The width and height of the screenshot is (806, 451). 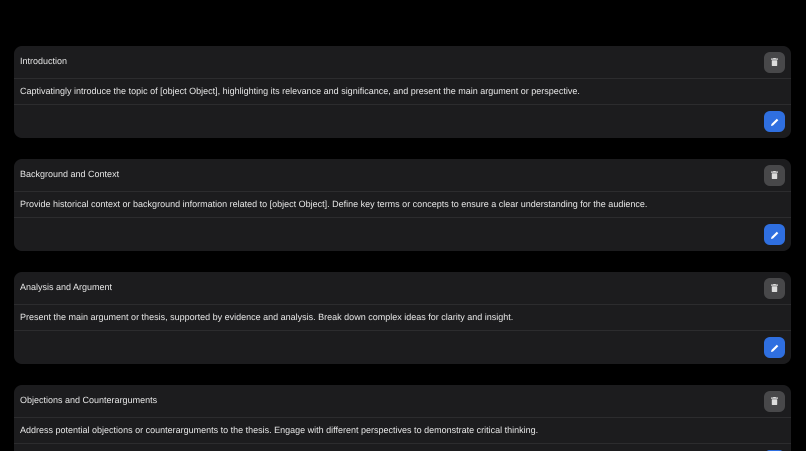 I want to click on section-description: Captivatingly introduce the topic of [object Object], highlighting its relevance and significance, and present the main argument or perspective., so click(x=300, y=91).